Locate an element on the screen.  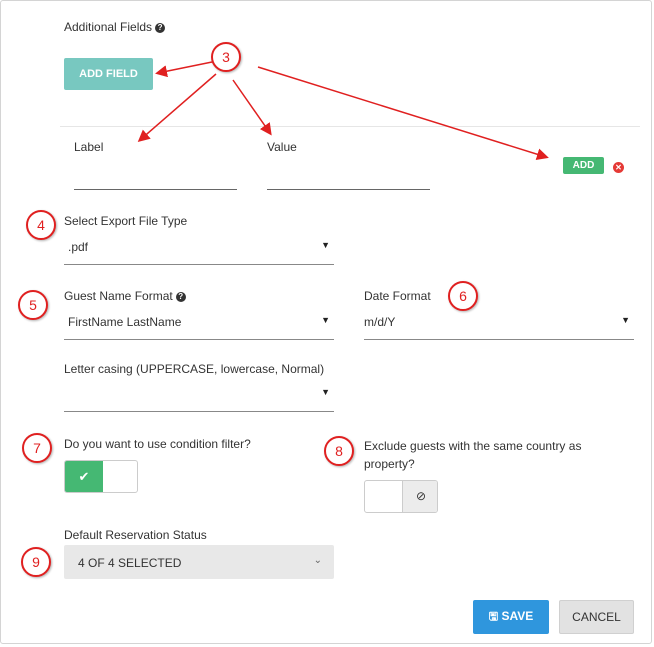
annotation-arrows is located at coordinates (343, 111).